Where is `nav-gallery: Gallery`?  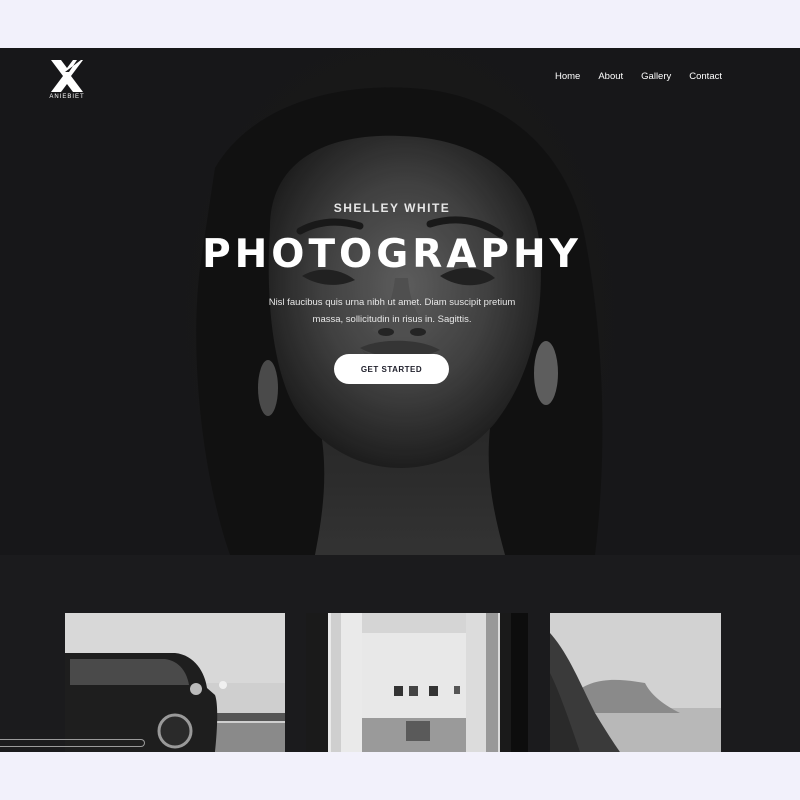 nav-gallery: Gallery is located at coordinates (656, 76).